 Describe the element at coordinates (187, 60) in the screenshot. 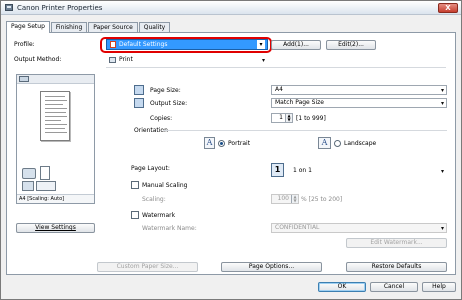

I see `output-method-dropdown: Print ▾` at that location.